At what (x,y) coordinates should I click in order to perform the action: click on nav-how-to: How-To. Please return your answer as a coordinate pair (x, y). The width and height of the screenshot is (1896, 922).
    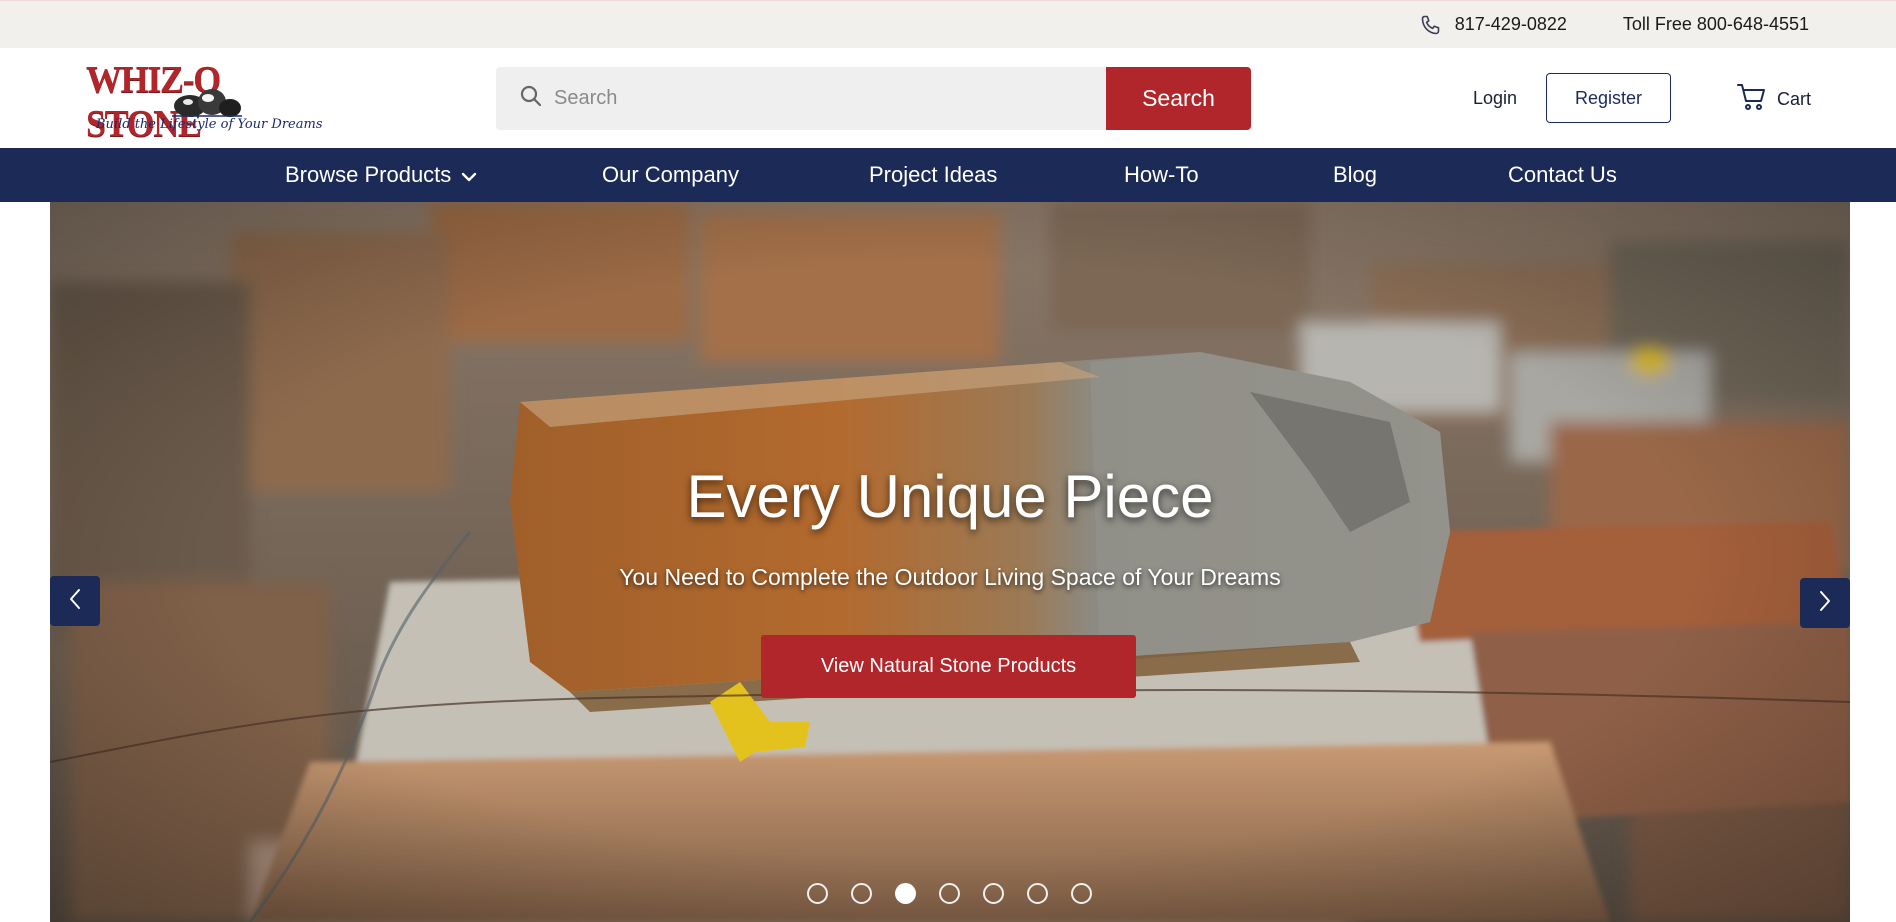
    Looking at the image, I should click on (1161, 175).